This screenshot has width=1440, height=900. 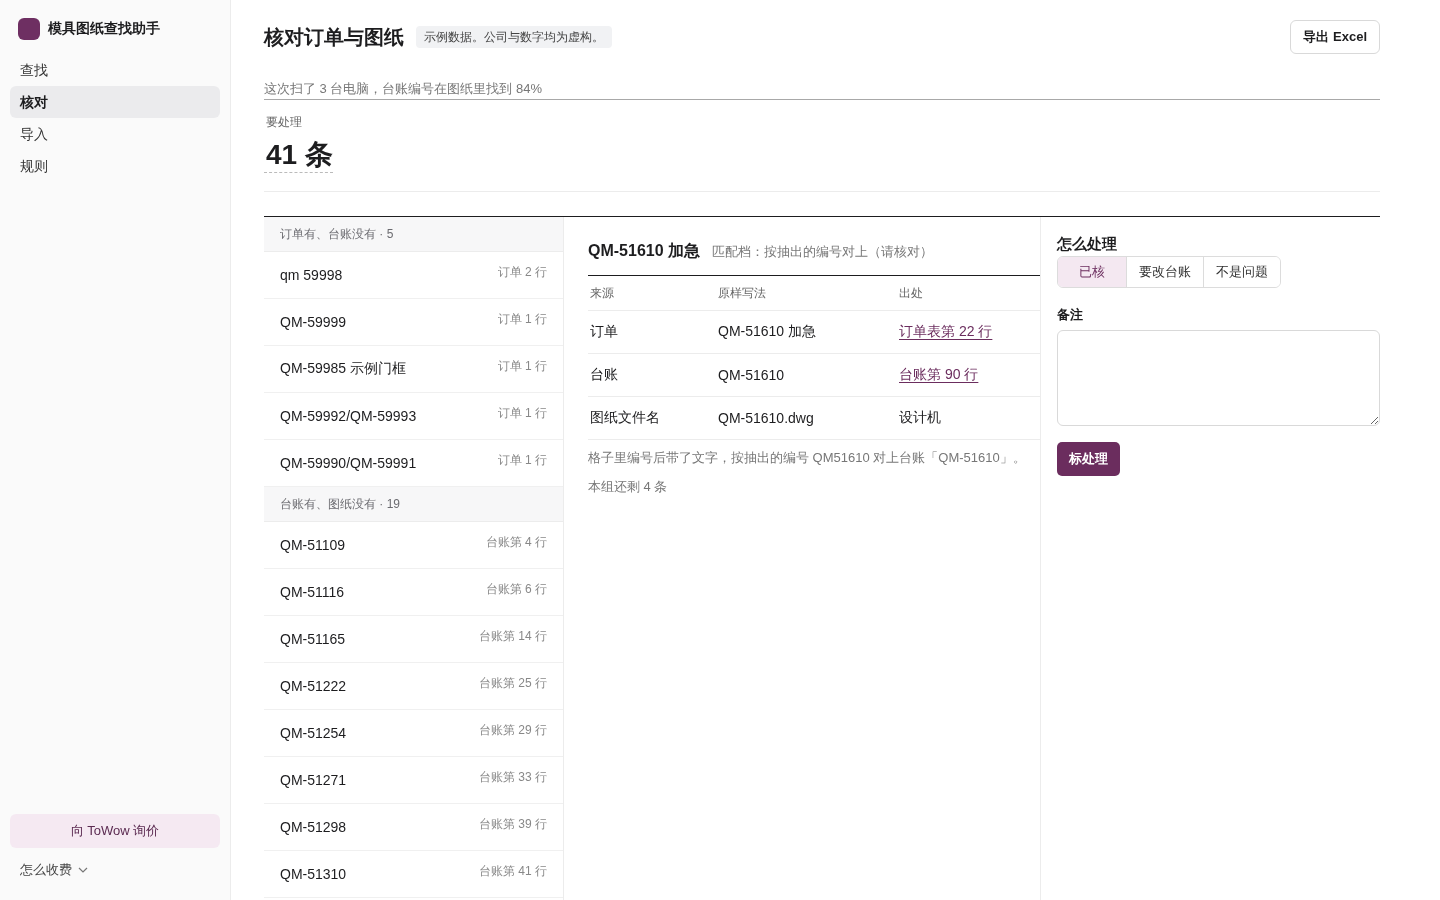 What do you see at coordinates (313, 733) in the screenshot?
I see `issue-code: QM-51254` at bounding box center [313, 733].